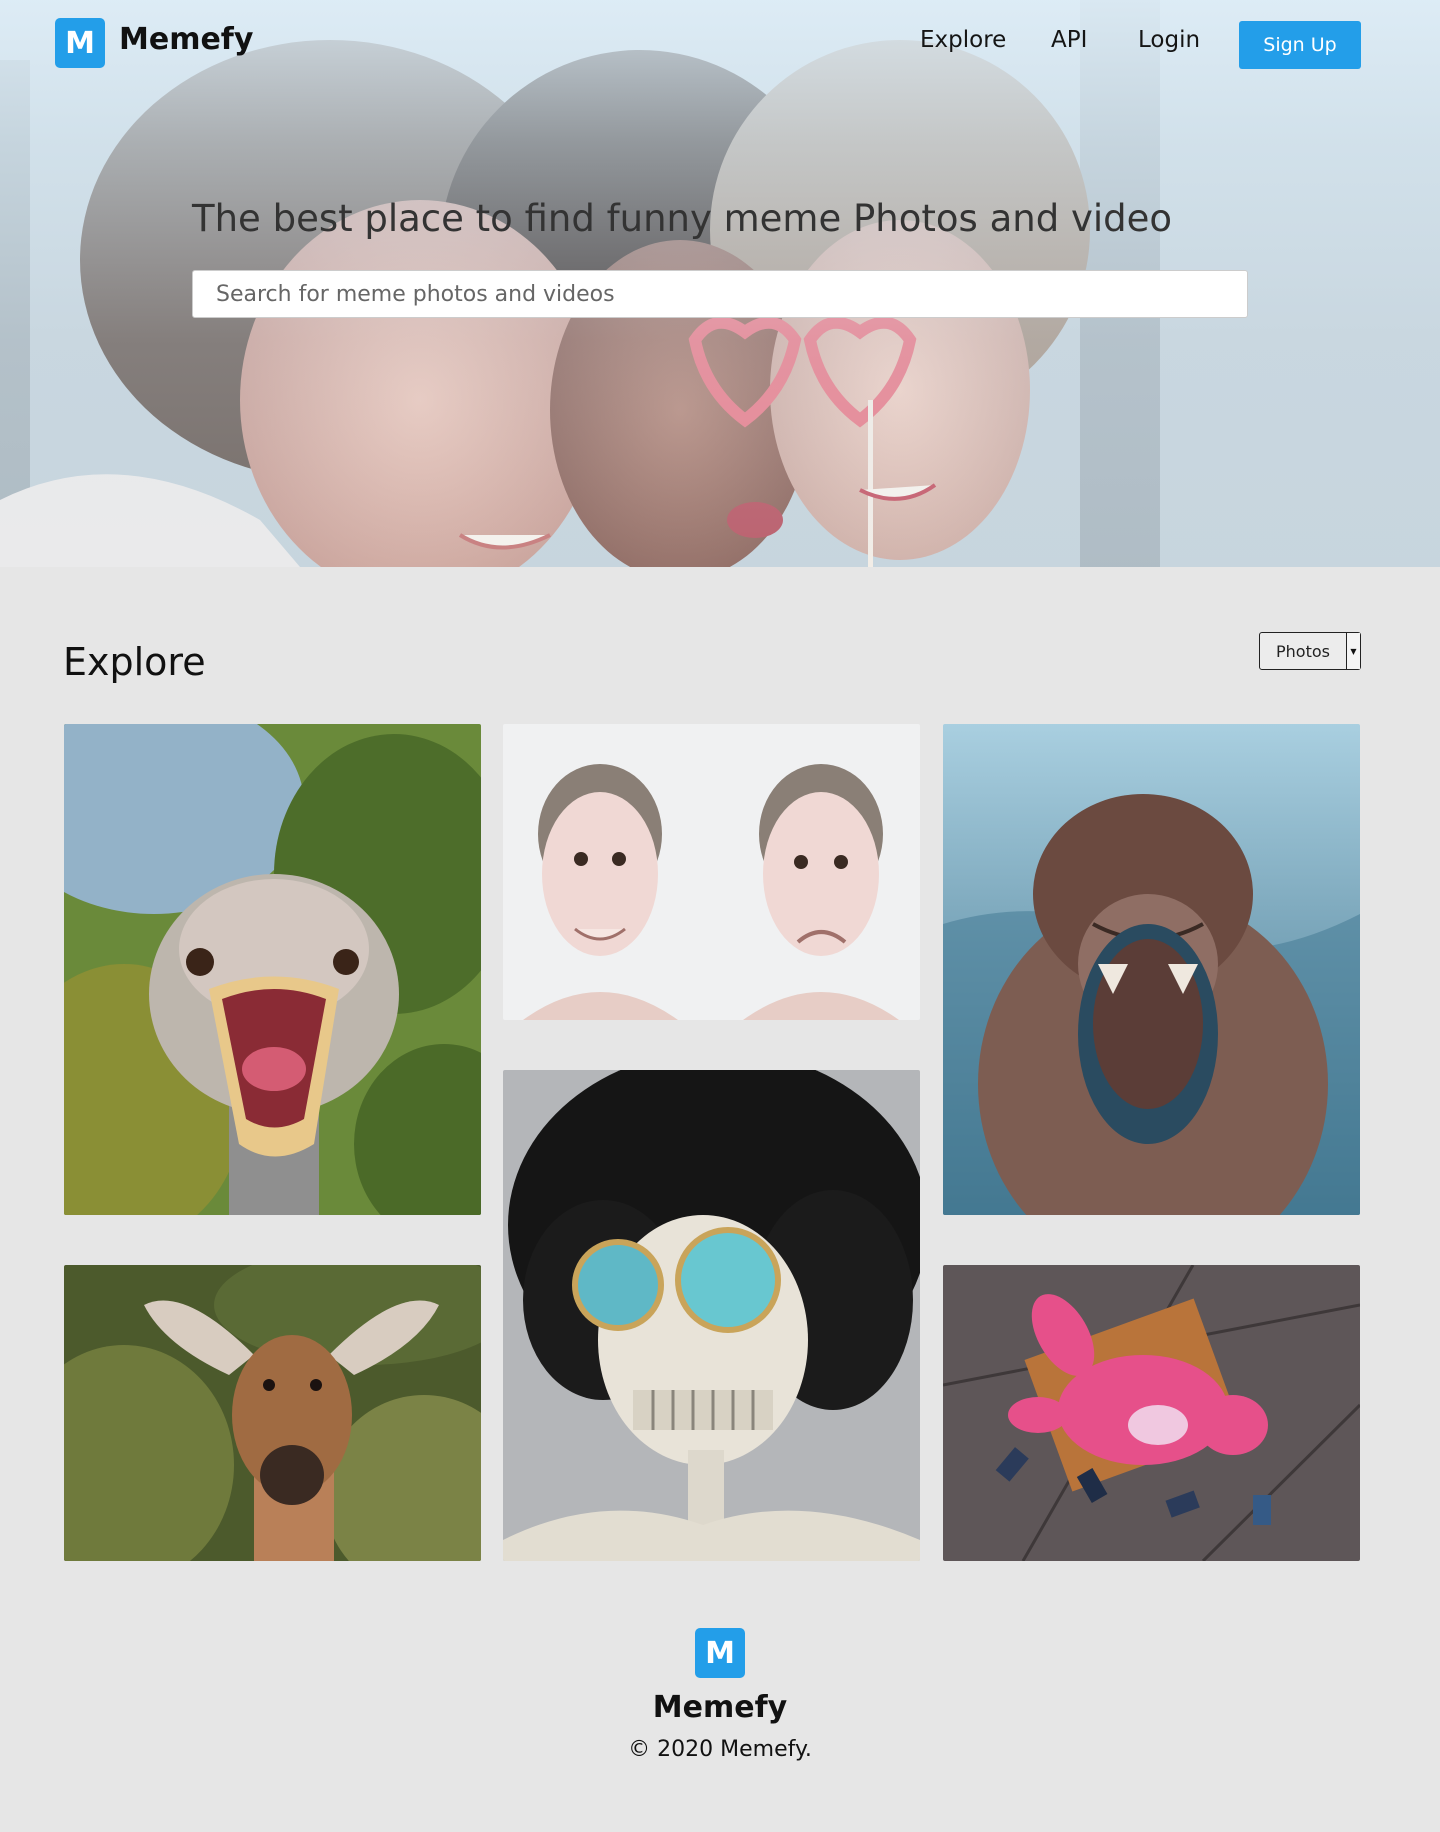 The image size is (1440, 1832). I want to click on media-type-selected-value: Photos, so click(1303, 651).